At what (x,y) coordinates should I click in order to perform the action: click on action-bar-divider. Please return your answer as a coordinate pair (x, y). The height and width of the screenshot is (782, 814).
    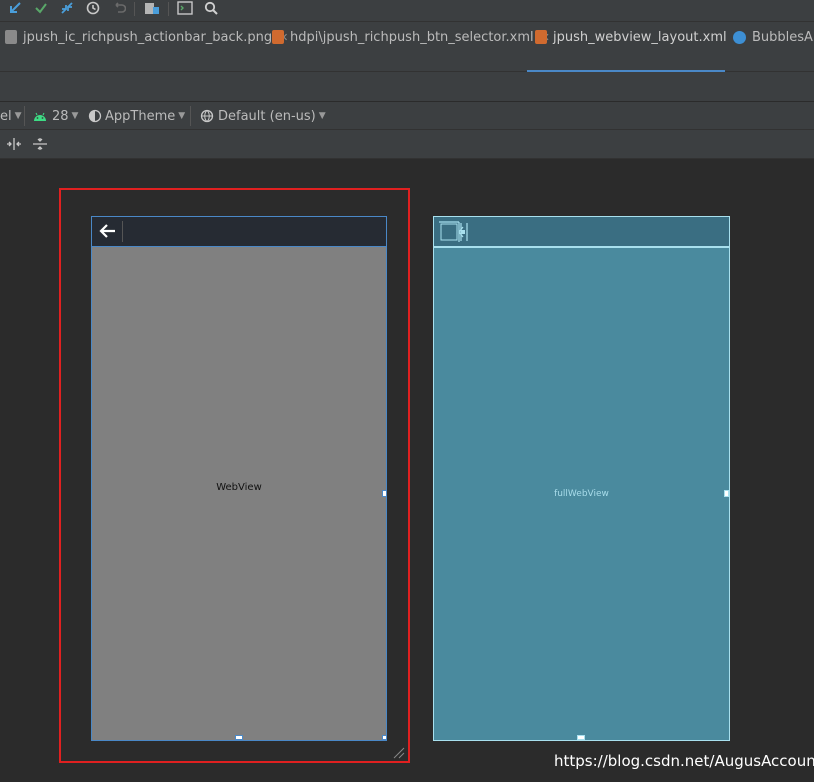
    Looking at the image, I should click on (122, 231).